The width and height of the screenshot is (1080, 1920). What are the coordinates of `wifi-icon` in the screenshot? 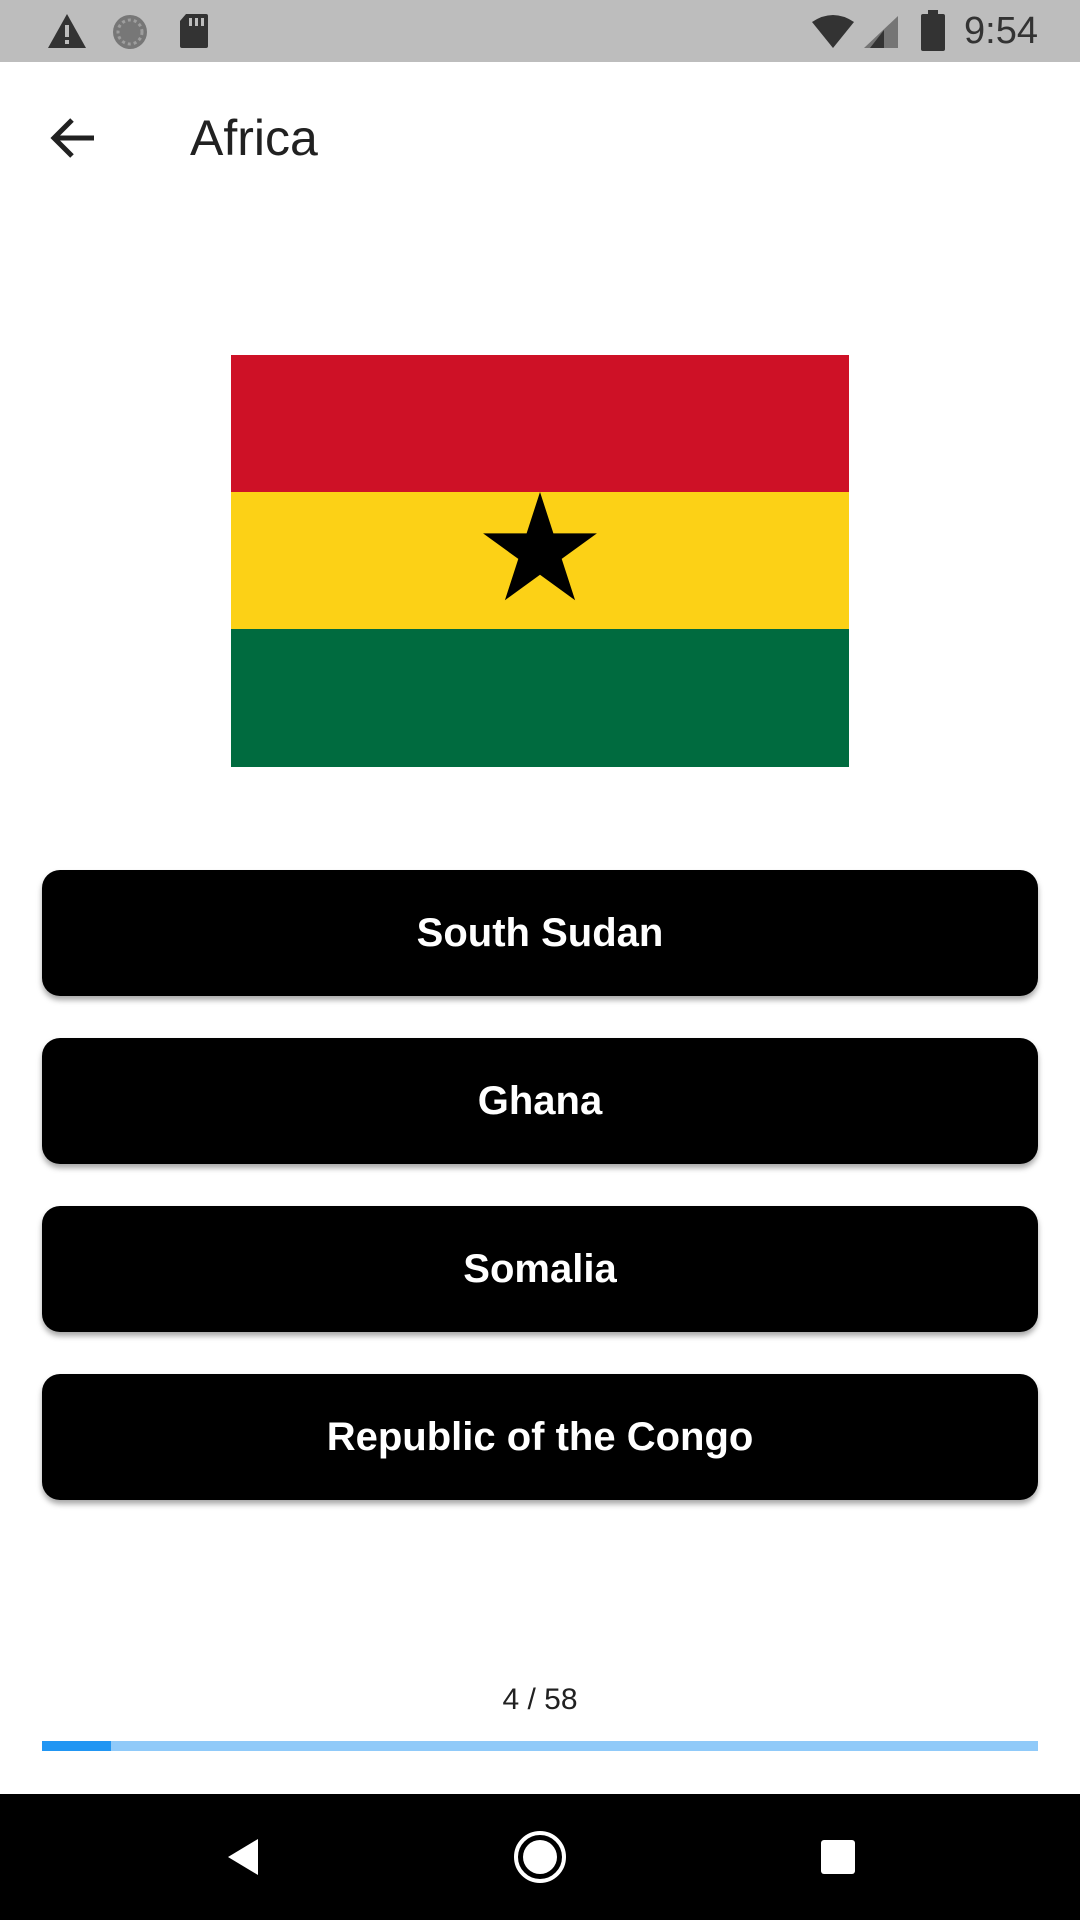 It's located at (833, 34).